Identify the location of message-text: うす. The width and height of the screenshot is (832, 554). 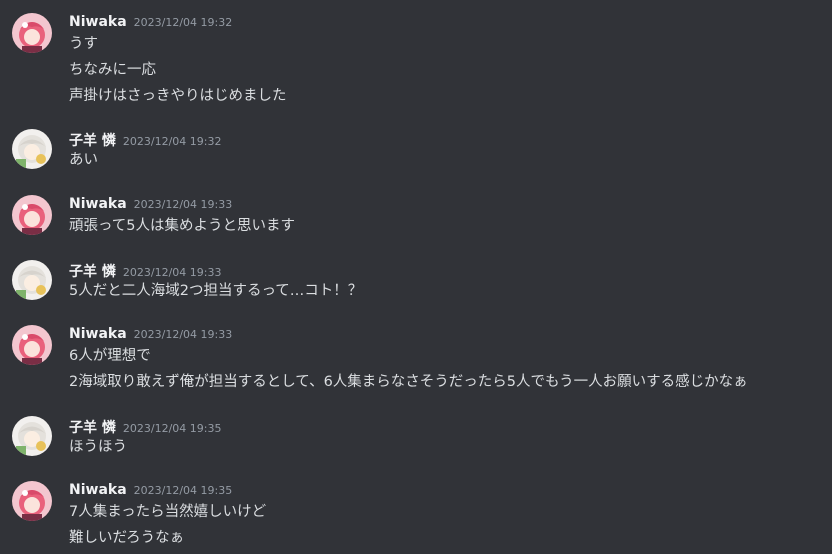
(83, 44).